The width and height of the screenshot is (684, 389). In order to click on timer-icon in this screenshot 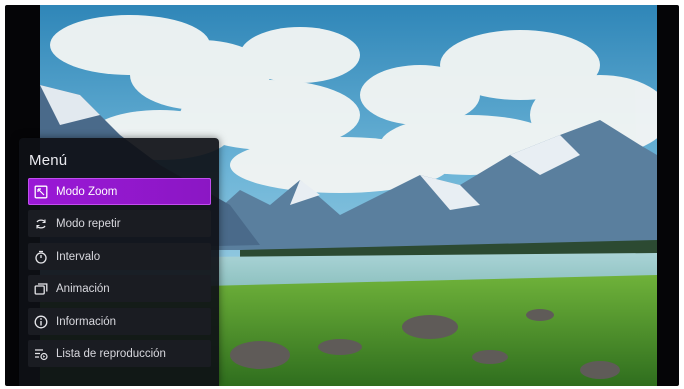, I will do `click(41, 257)`.